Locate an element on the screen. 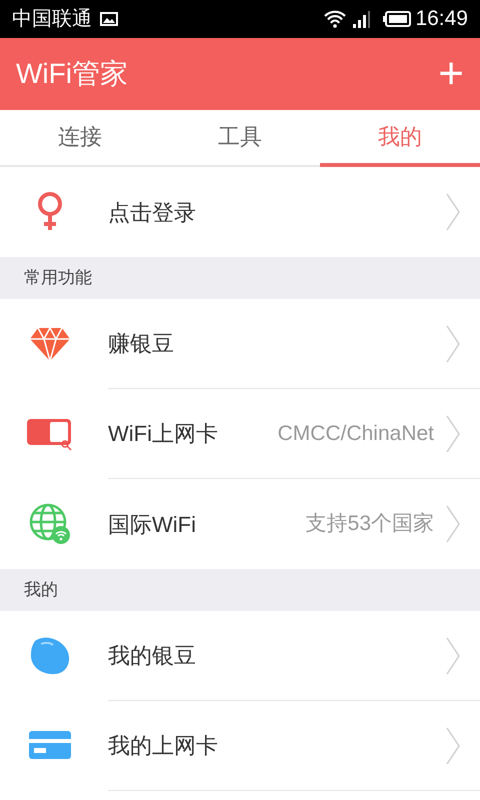  tab: 连接 is located at coordinates (80, 138).